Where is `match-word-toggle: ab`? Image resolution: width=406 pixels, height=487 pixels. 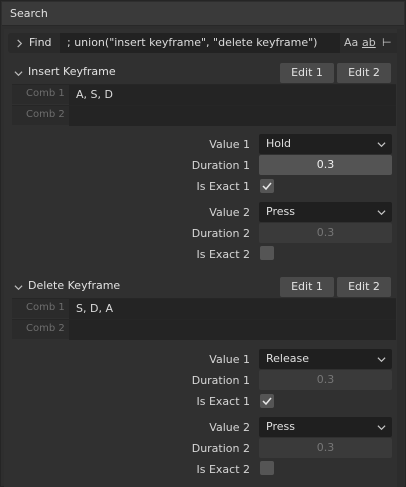 match-word-toggle: ab is located at coordinates (369, 43).